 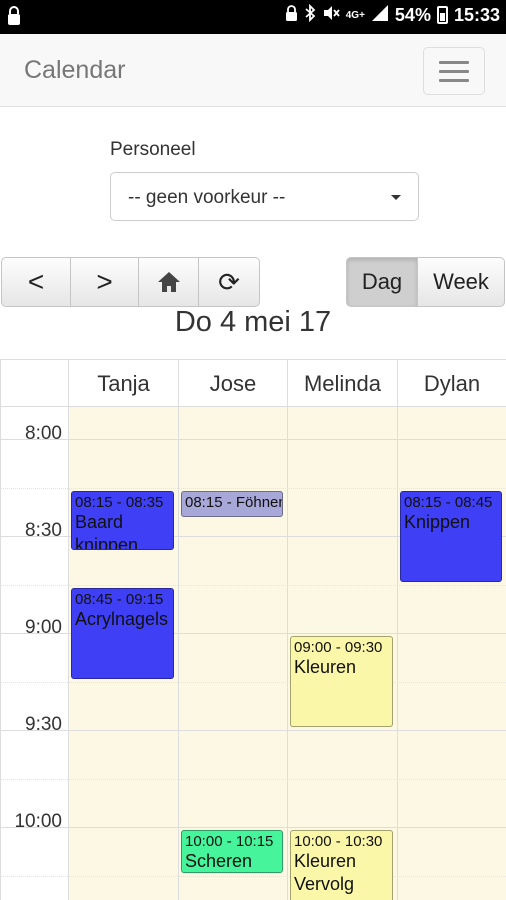 I want to click on time-label: 9:00, so click(x=43, y=627).